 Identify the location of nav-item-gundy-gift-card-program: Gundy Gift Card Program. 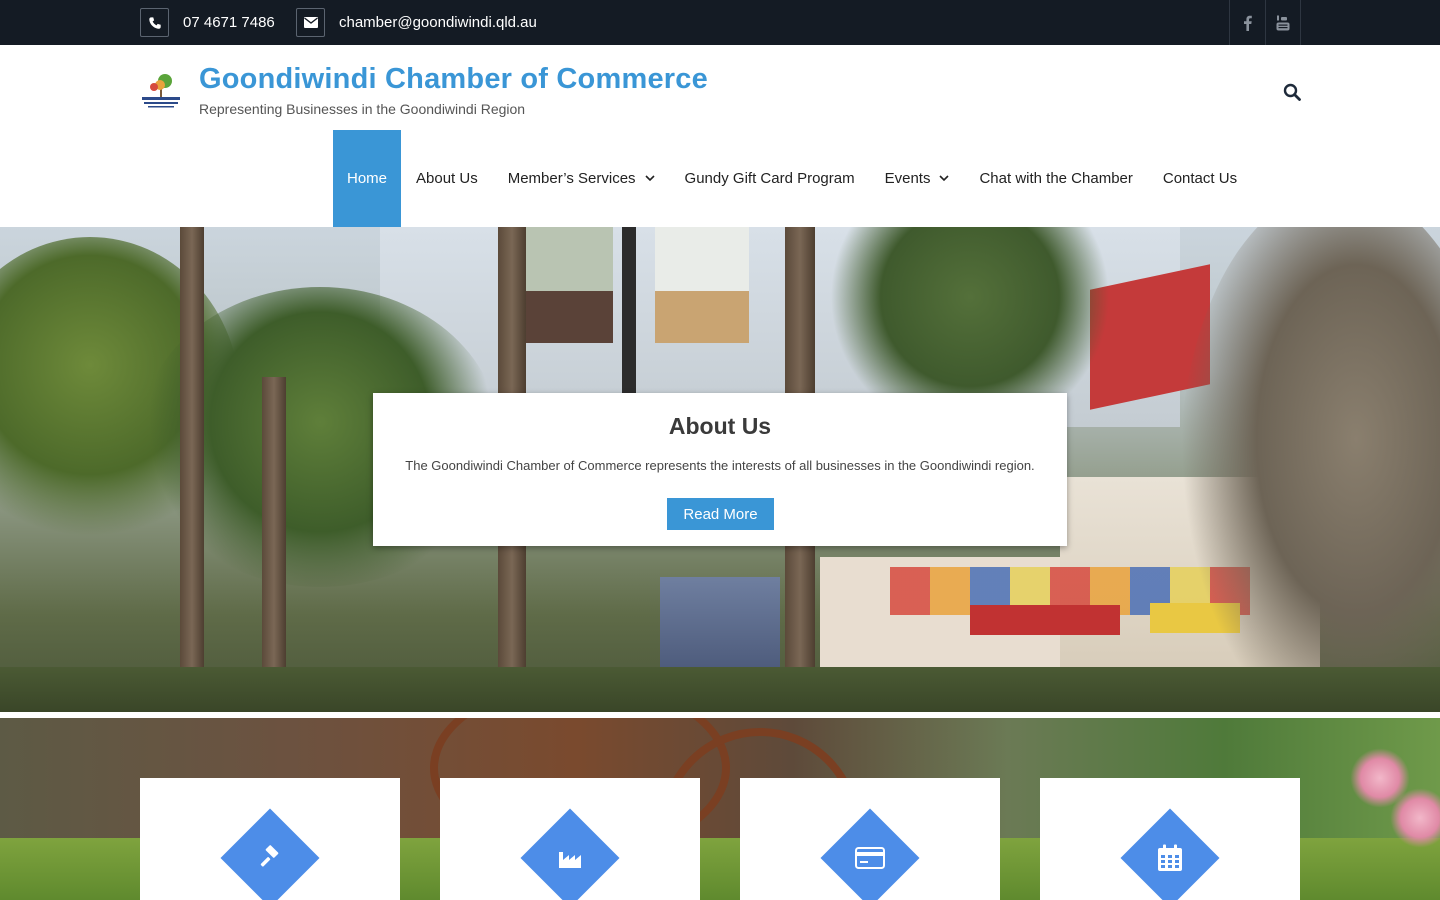
(770, 178).